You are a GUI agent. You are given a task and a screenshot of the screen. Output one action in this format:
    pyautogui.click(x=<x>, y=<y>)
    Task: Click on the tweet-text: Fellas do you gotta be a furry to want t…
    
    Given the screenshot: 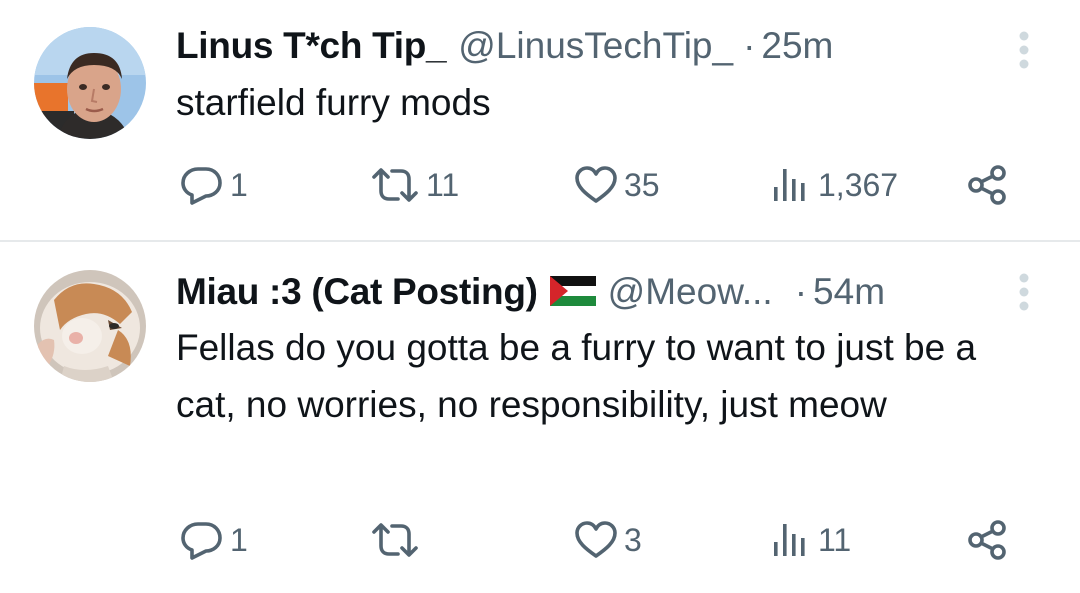 What is the action you would take?
    pyautogui.click(x=581, y=376)
    